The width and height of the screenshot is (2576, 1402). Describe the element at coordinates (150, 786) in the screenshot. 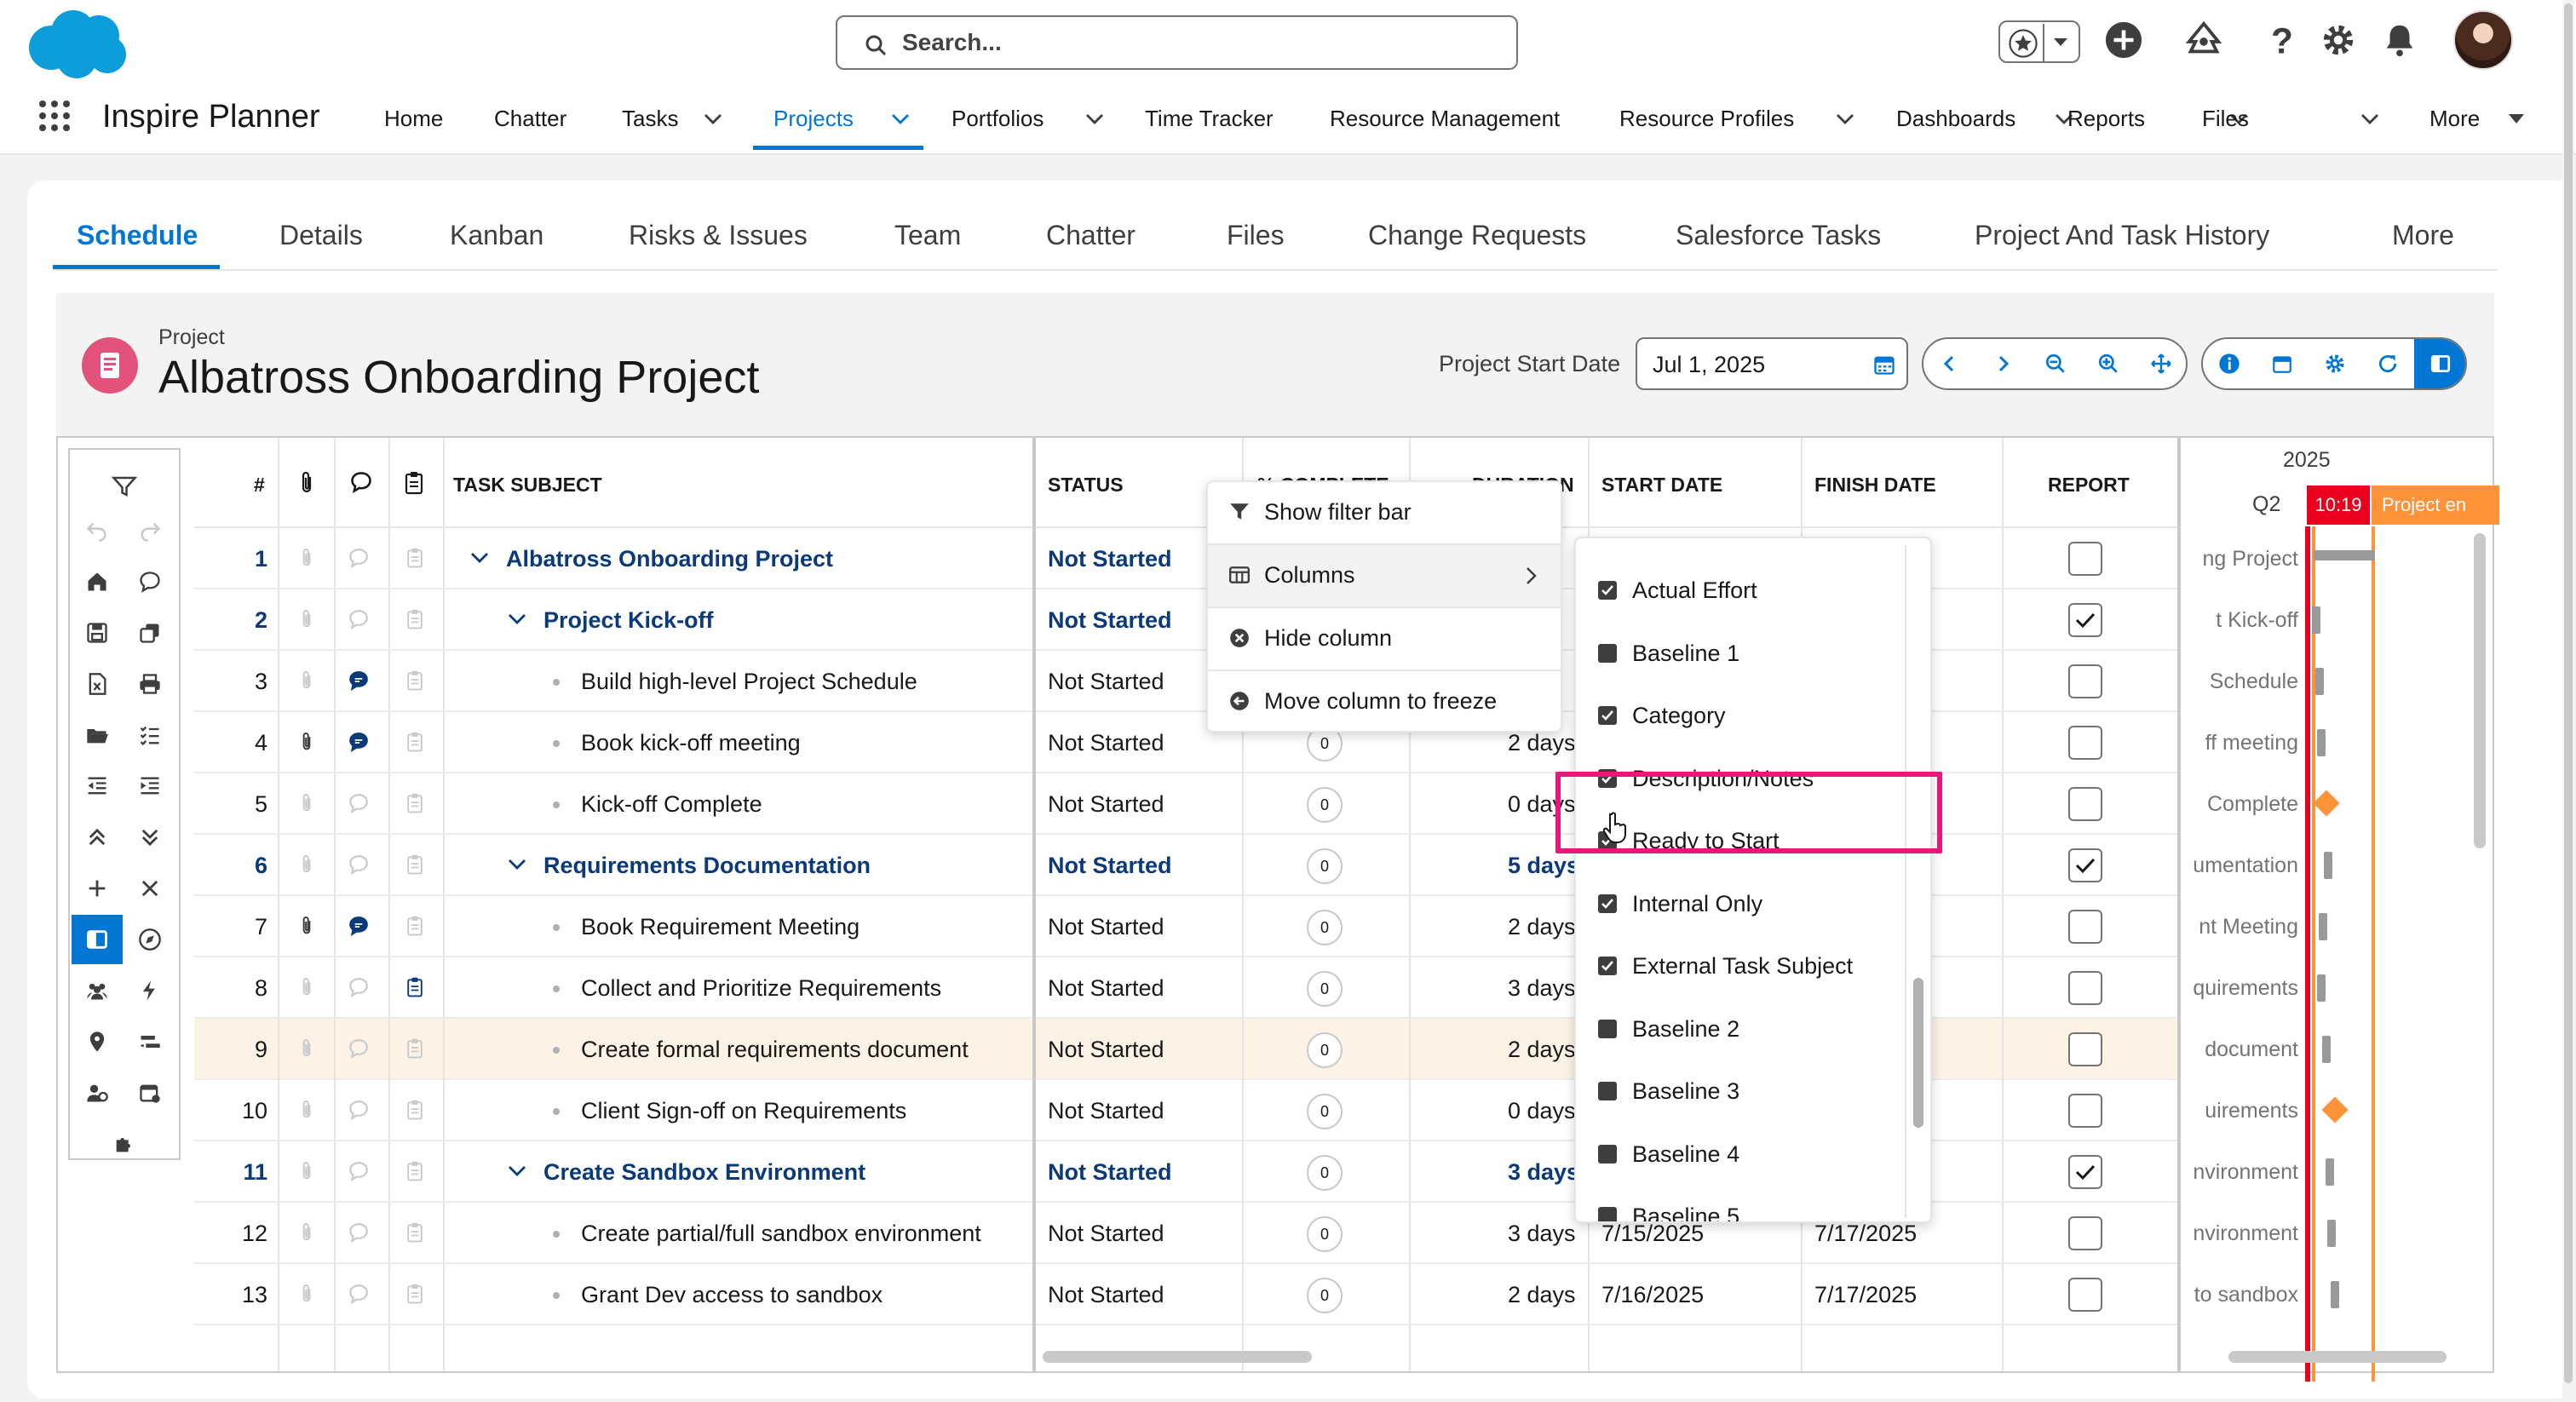

I see `indent-icon` at that location.